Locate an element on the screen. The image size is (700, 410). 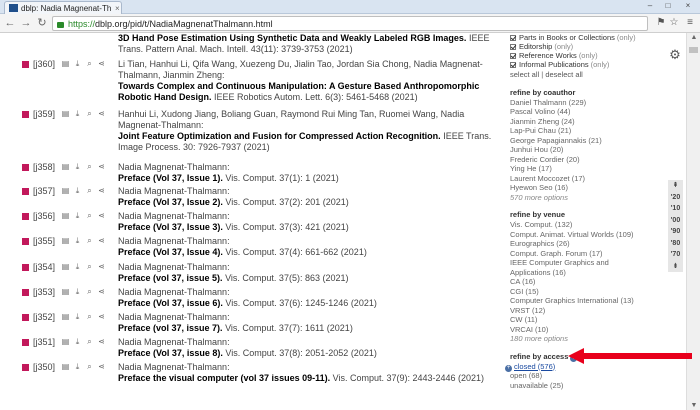
coauthor-filter: Junhui Hou (20) is located at coordinates (585, 150).